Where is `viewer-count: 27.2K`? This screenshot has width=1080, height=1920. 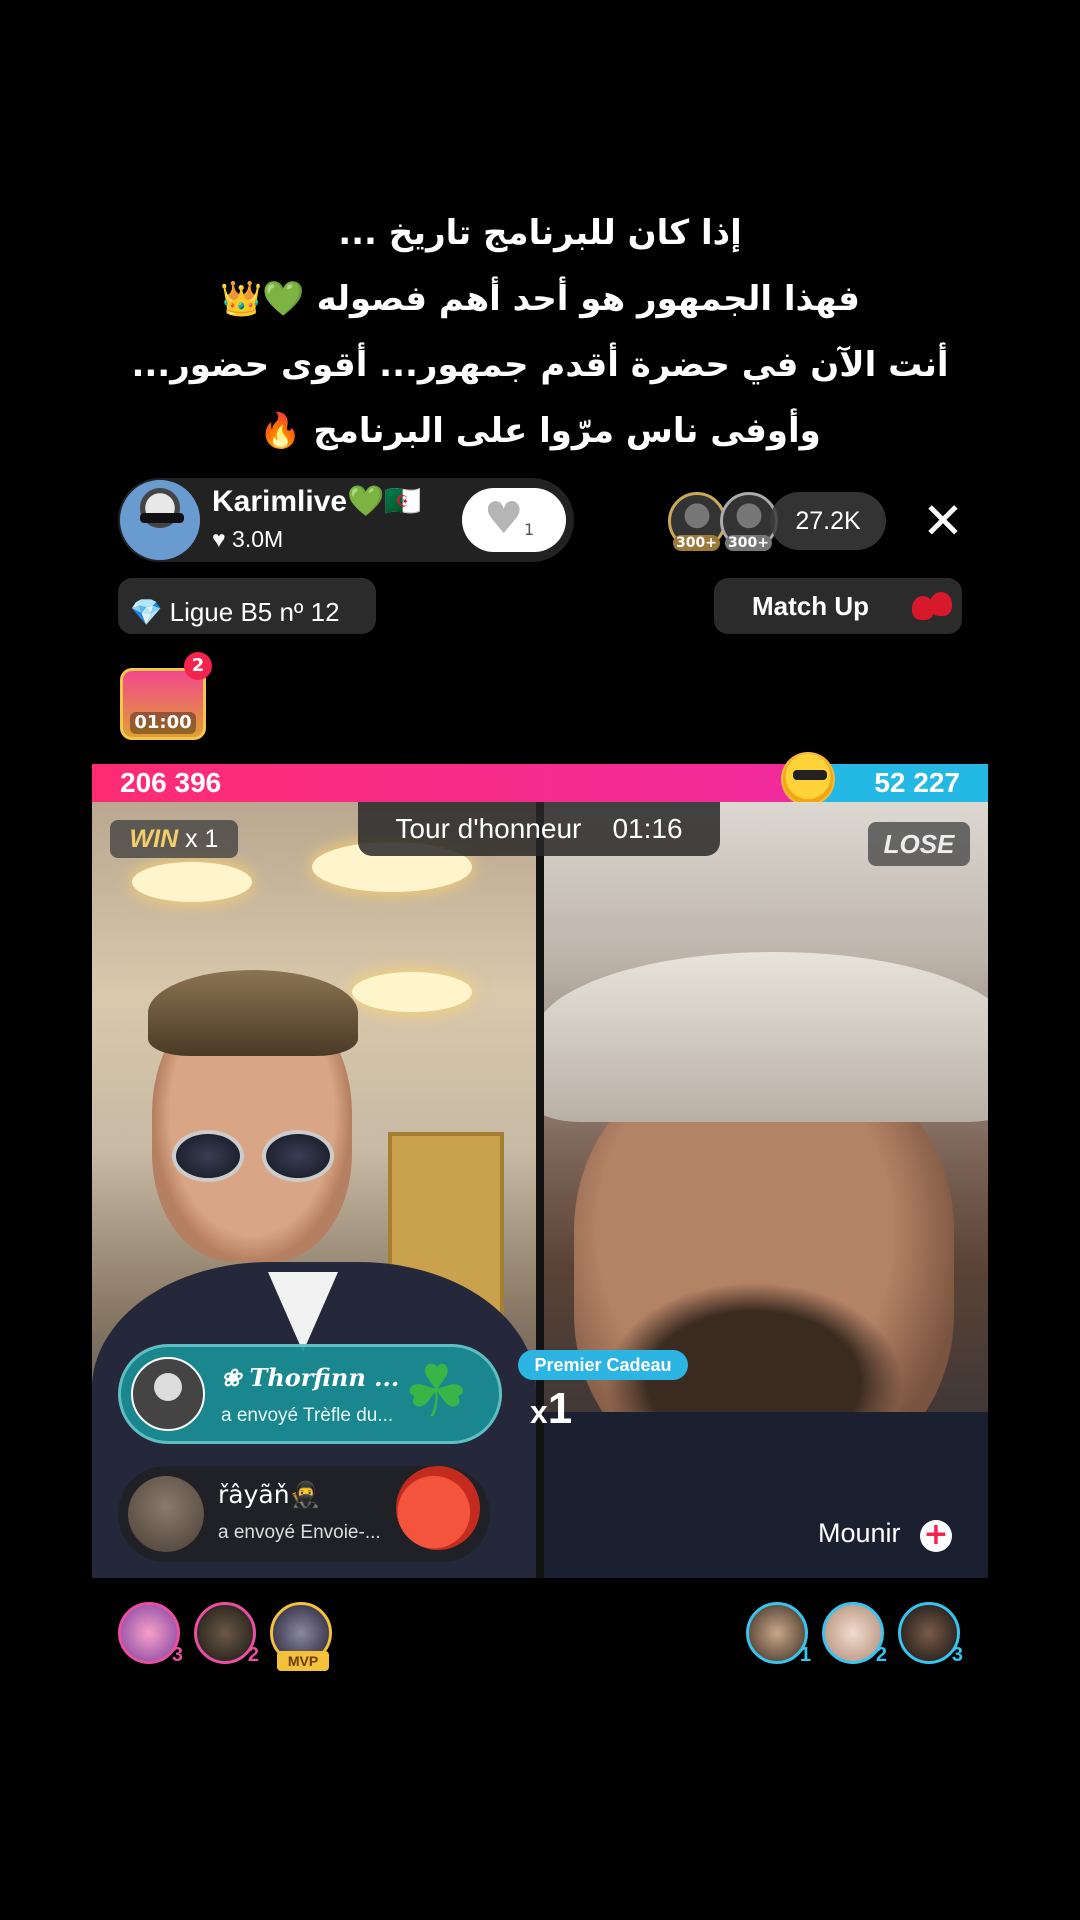 viewer-count: 27.2K is located at coordinates (828, 521).